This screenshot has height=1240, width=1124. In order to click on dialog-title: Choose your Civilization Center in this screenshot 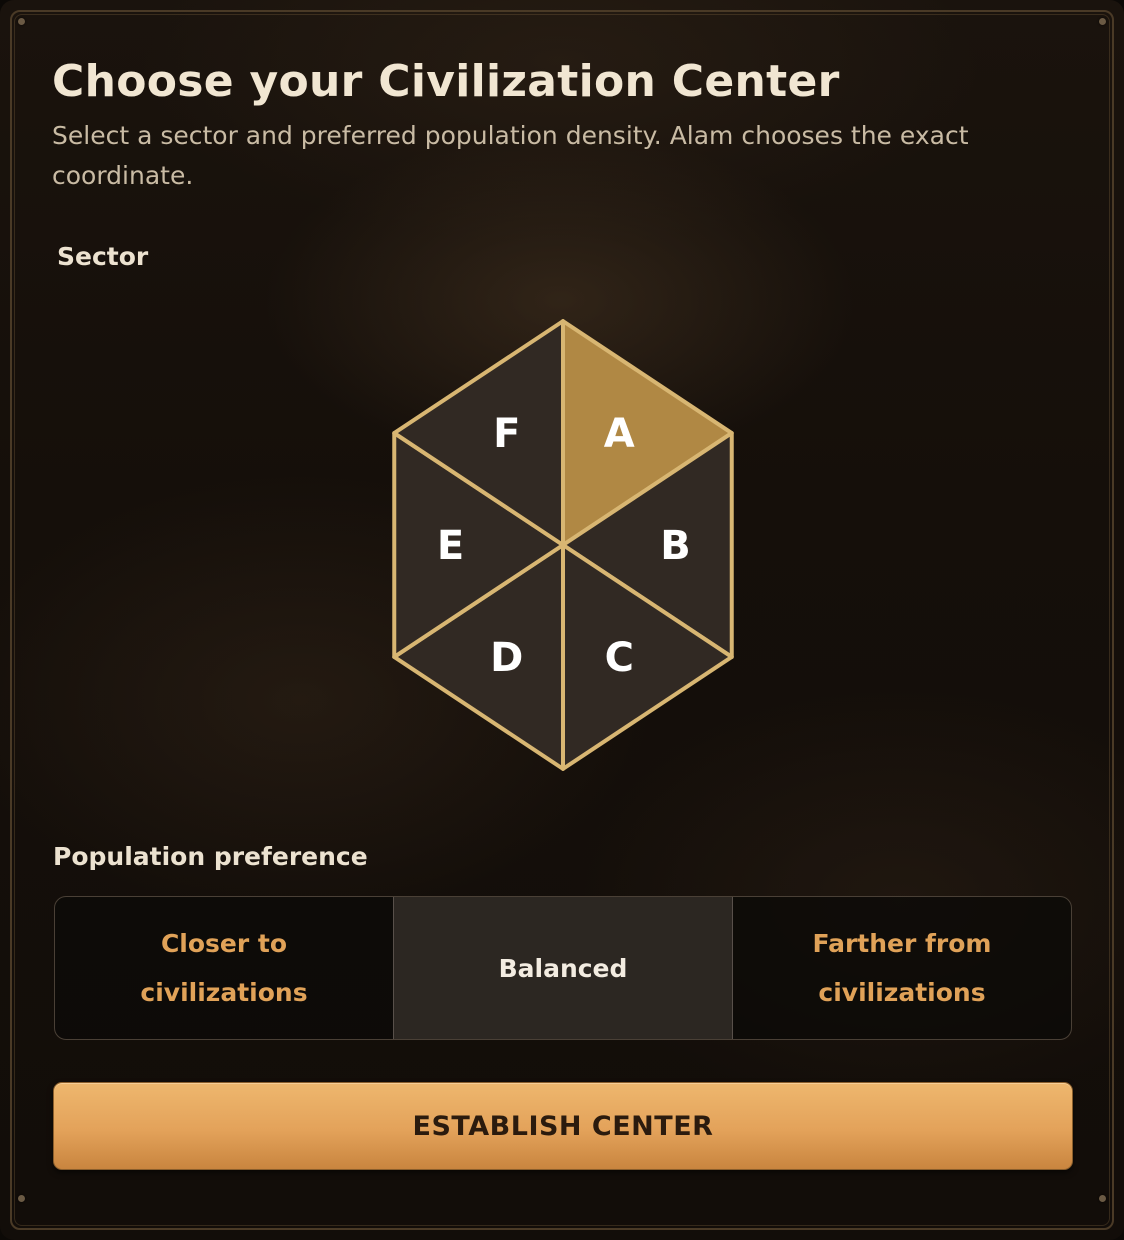, I will do `click(446, 81)`.